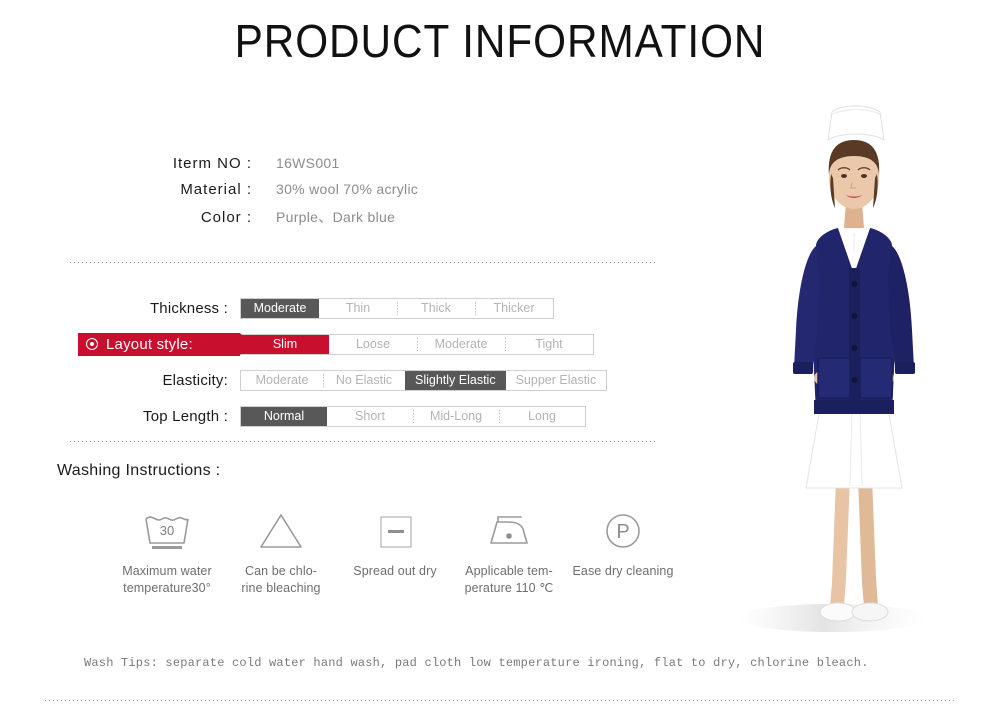 The height and width of the screenshot is (725, 1000). What do you see at coordinates (281, 579) in the screenshot?
I see `washing-caption-bleaching: Can be chlo- rine bleaching` at bounding box center [281, 579].